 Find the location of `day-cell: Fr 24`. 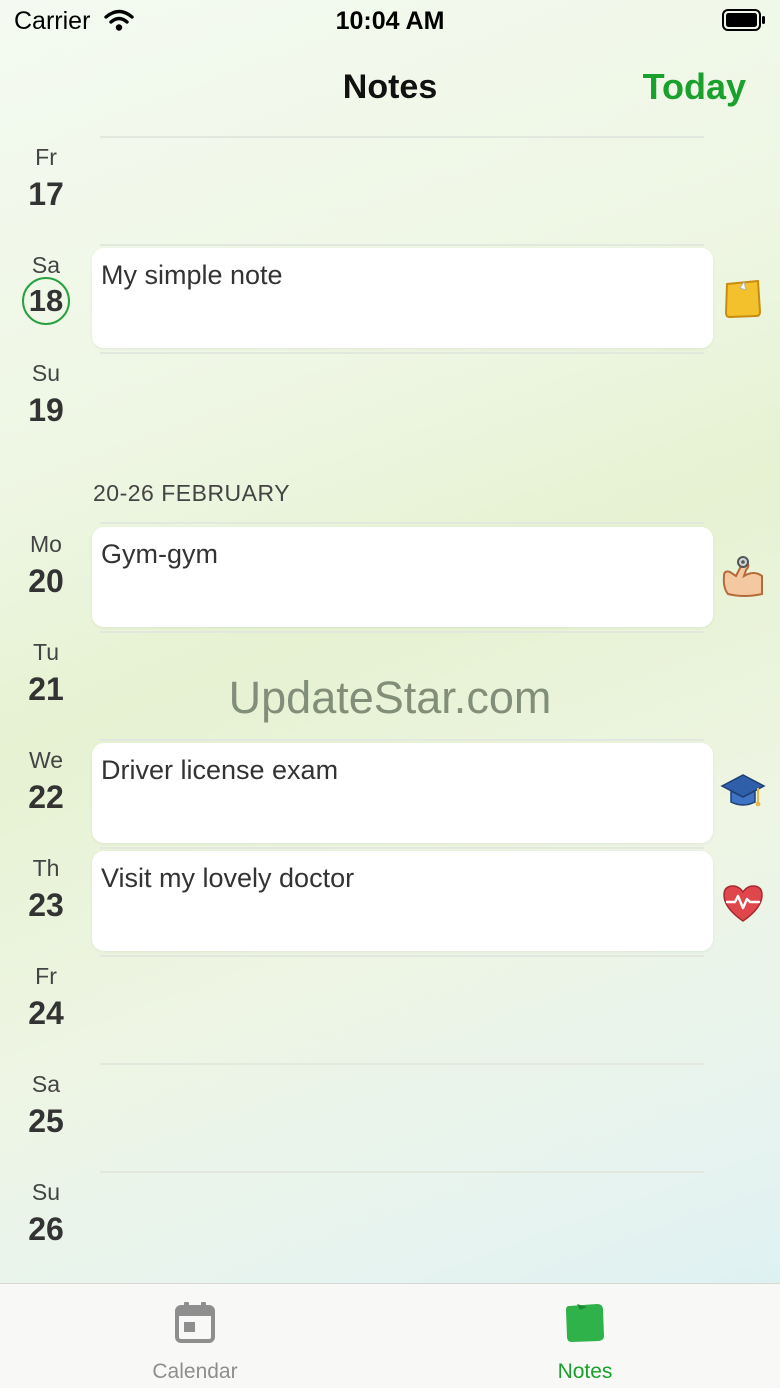

day-cell: Fr 24 is located at coordinates (46, 998).